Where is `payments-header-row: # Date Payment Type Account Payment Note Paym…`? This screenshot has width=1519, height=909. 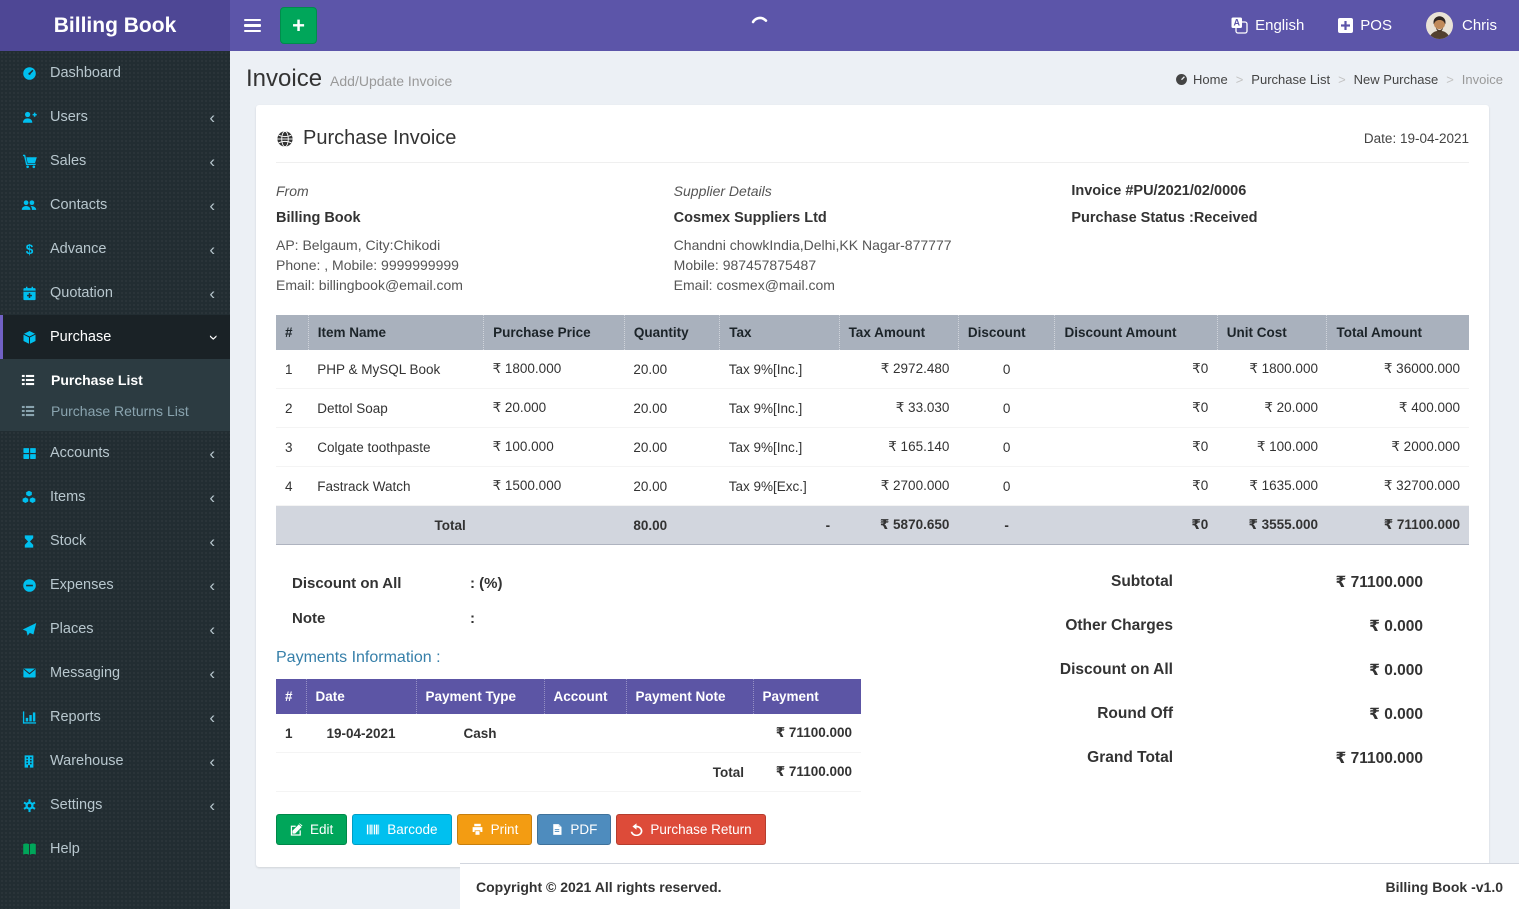 payments-header-row: # Date Payment Type Account Payment Note Paym… is located at coordinates (568, 696).